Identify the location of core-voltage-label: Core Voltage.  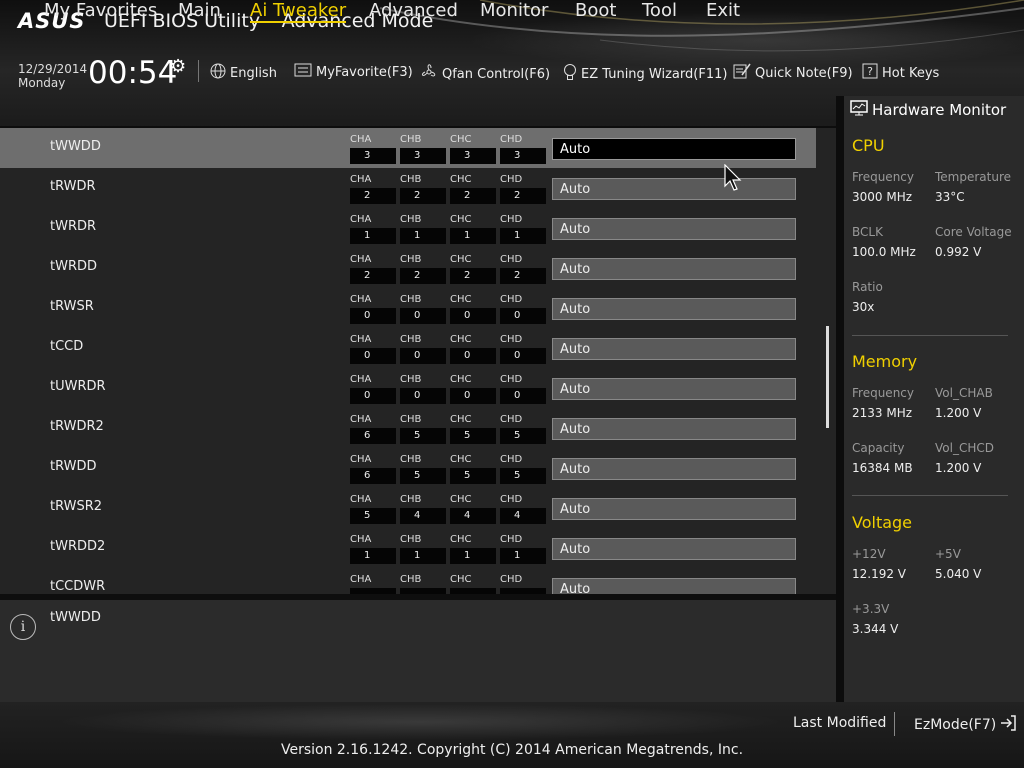
(973, 232).